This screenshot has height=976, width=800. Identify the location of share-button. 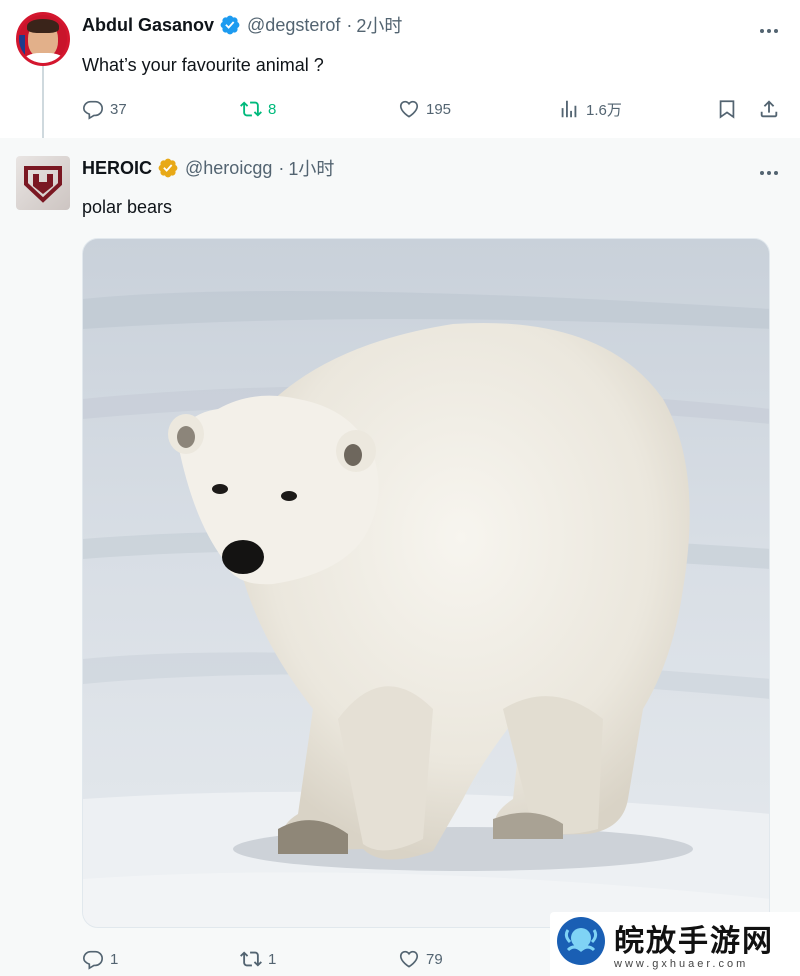
(769, 109).